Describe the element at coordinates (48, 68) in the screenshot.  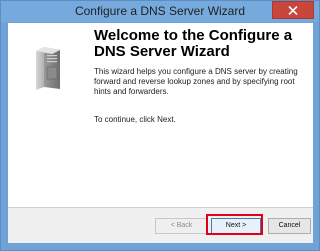
I see `server-icon` at that location.